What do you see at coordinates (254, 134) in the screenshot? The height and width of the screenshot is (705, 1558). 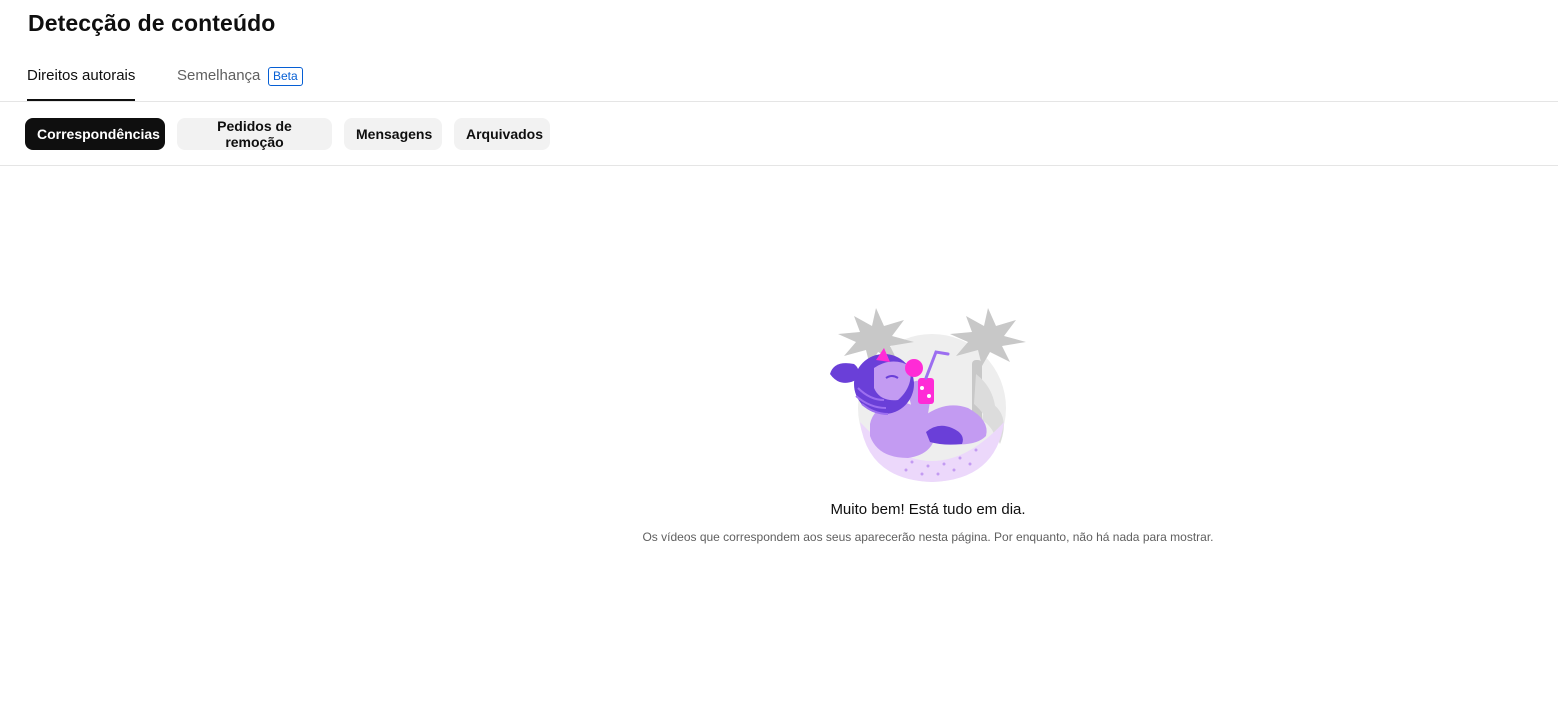 I see `chip-removal-requests: Pedidos de remoção` at bounding box center [254, 134].